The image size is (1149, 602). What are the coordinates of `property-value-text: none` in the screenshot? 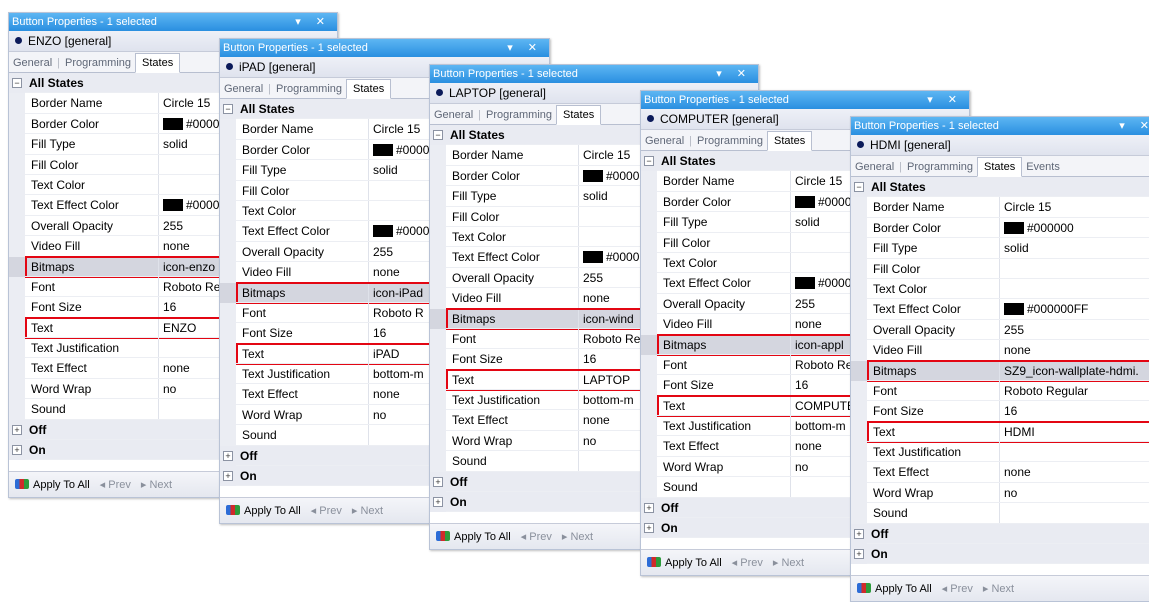 It's located at (386, 272).